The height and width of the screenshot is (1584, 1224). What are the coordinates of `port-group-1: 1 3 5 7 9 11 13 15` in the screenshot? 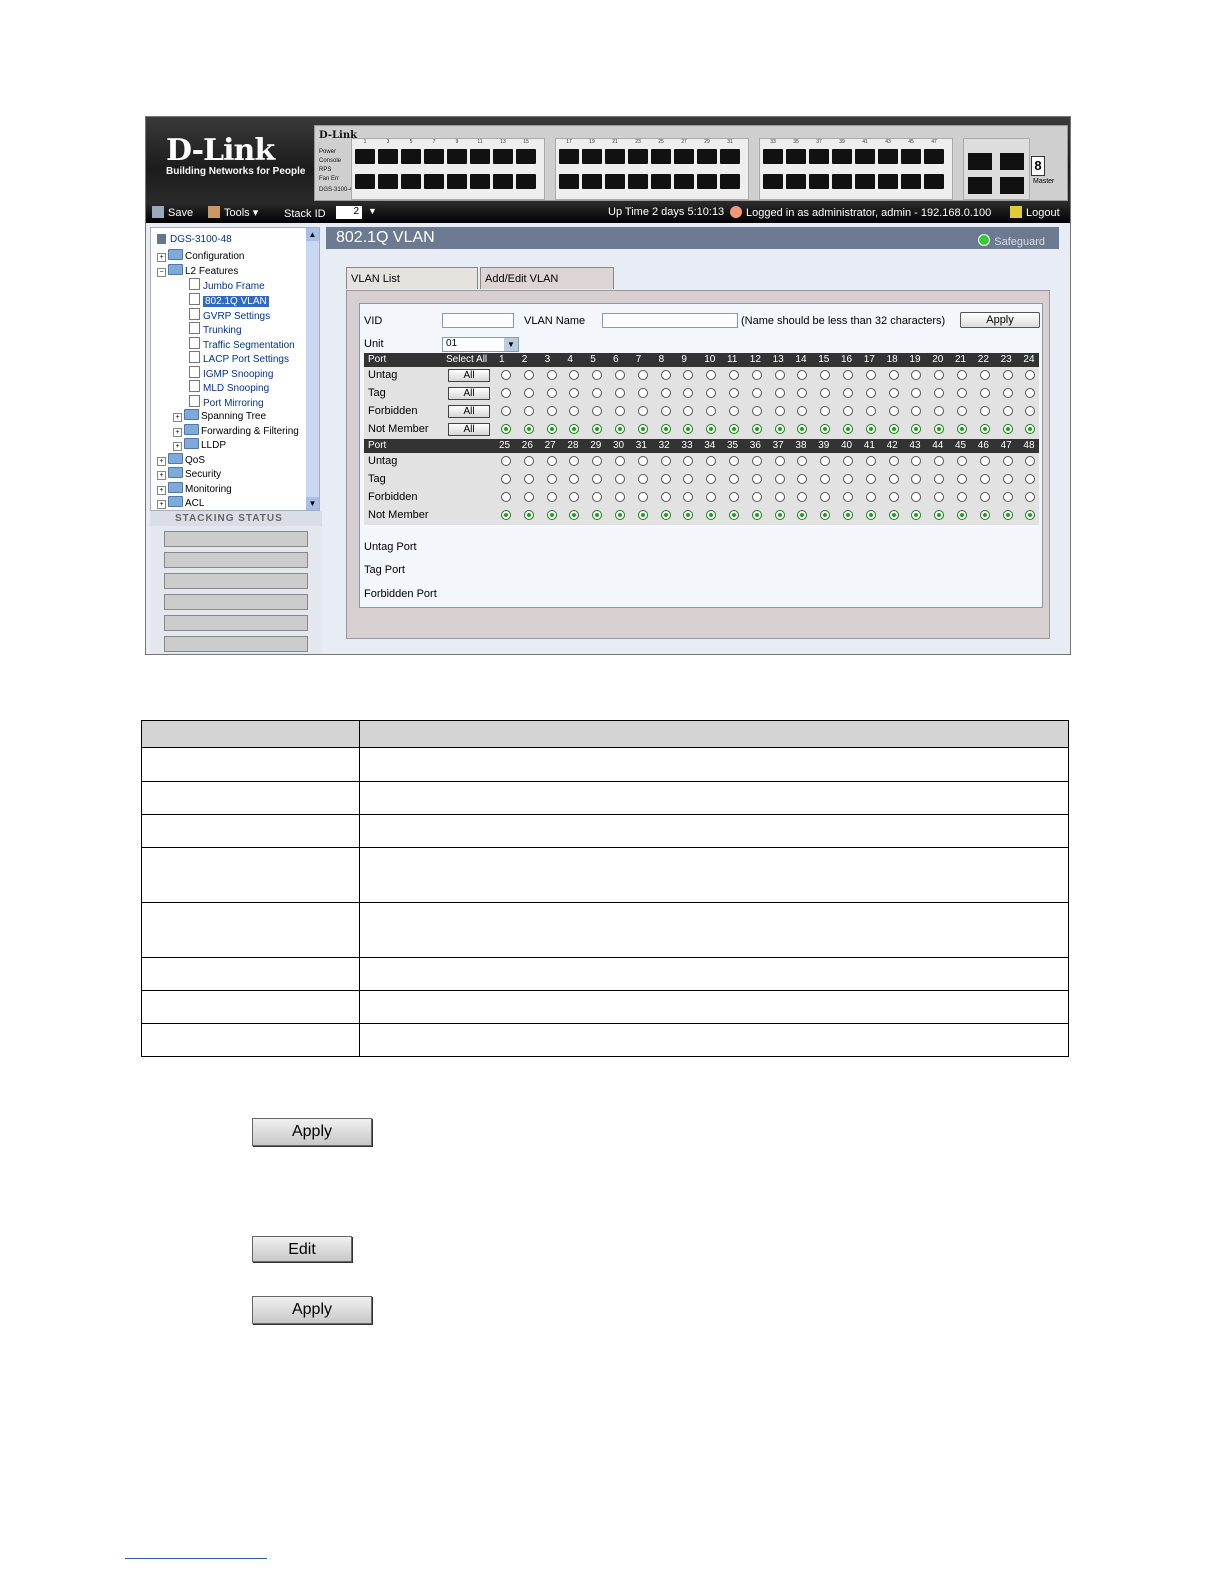 It's located at (448, 169).